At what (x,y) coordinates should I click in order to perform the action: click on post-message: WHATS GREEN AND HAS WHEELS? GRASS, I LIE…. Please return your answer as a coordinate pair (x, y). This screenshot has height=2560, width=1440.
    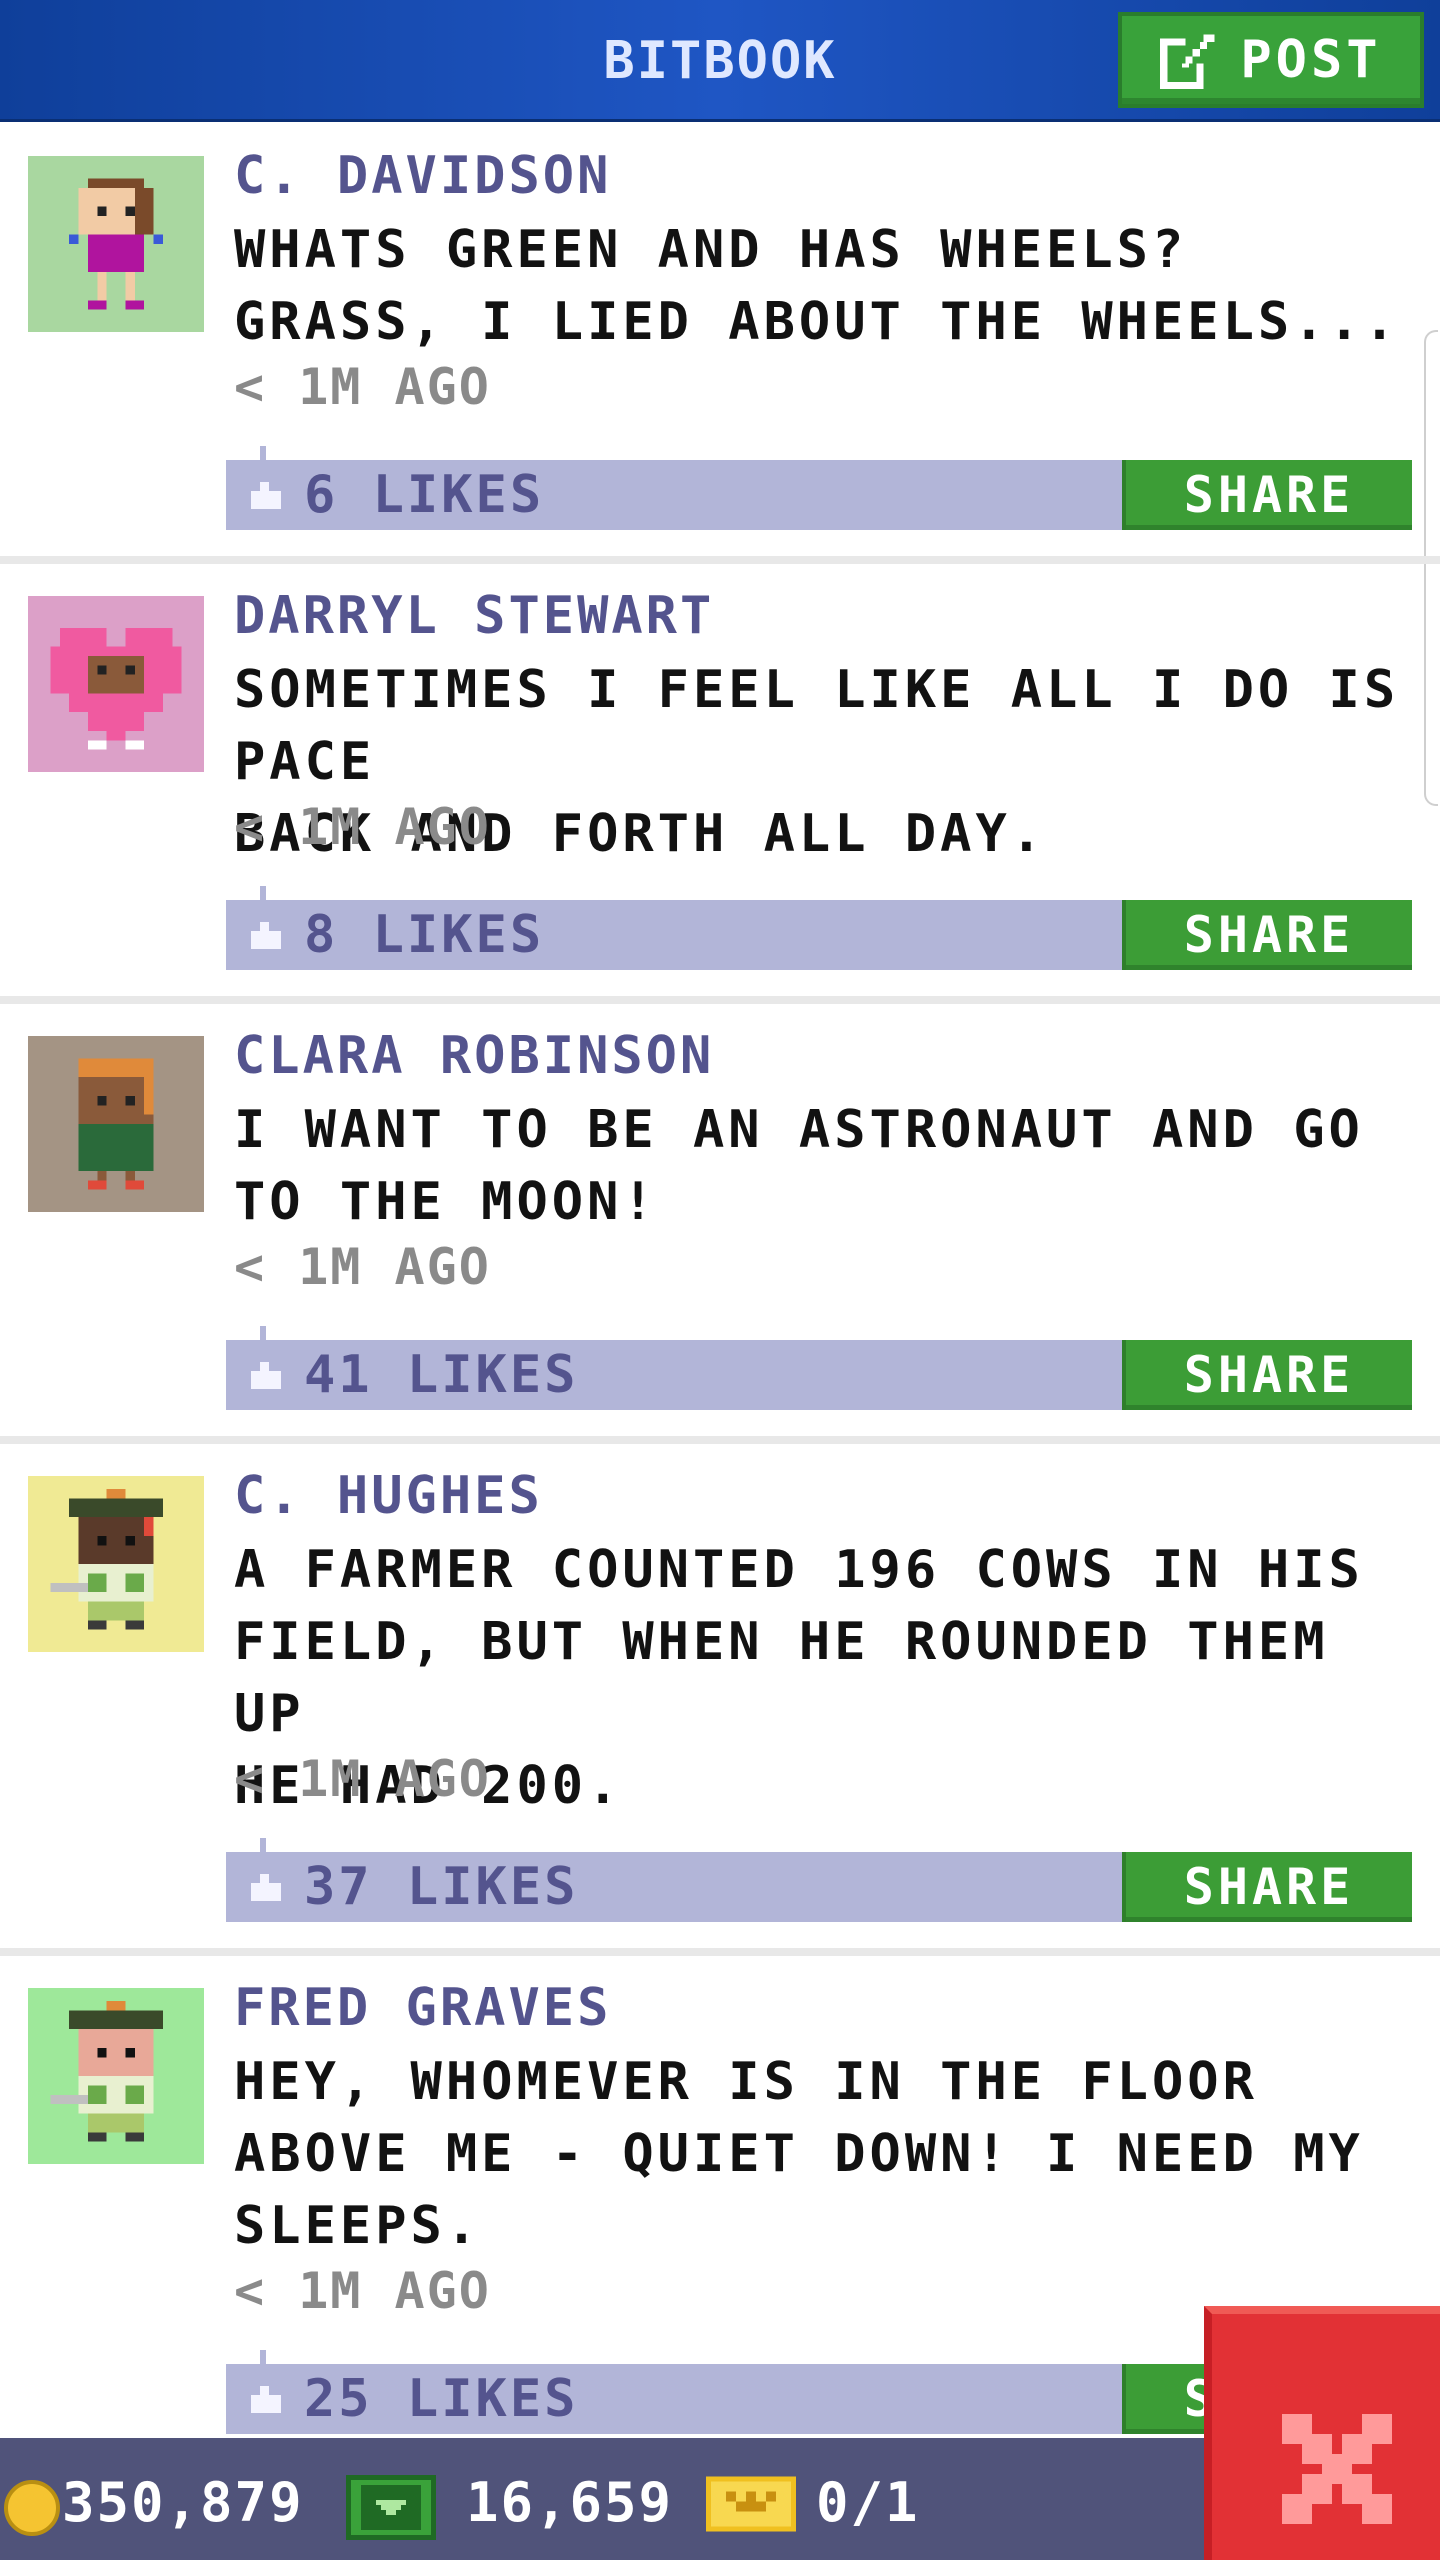
    Looking at the image, I should click on (817, 286).